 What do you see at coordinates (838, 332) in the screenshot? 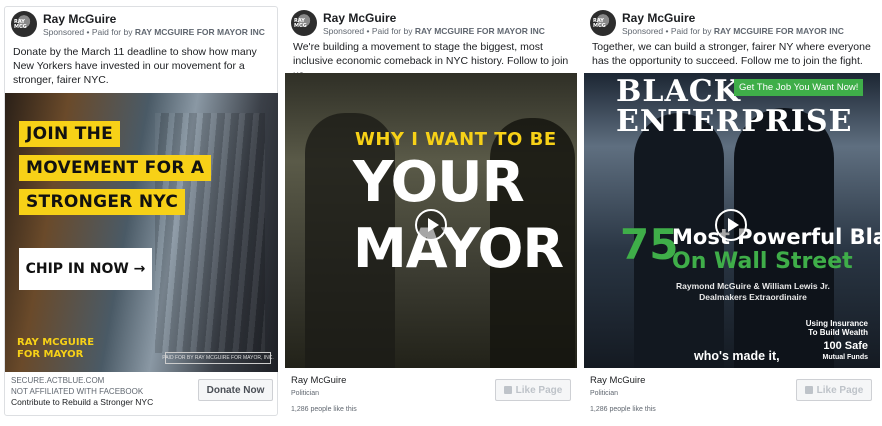
I see `side1-line-2: To Build Wealth` at bounding box center [838, 332].